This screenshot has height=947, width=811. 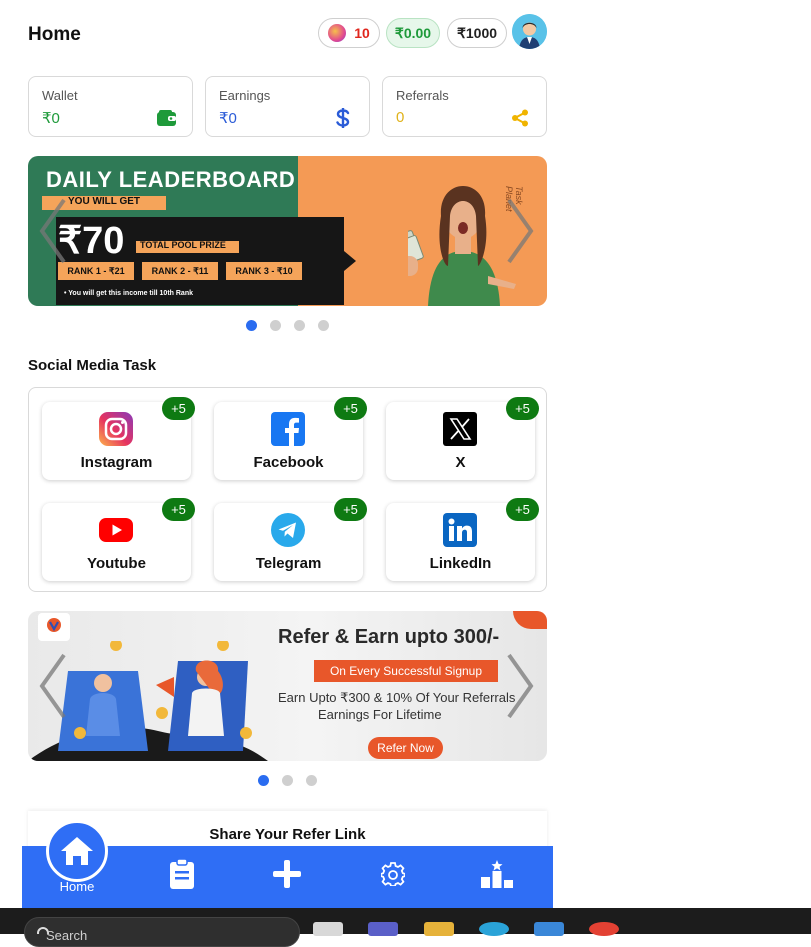 What do you see at coordinates (288, 530) in the screenshot?
I see `telegram-icon` at bounding box center [288, 530].